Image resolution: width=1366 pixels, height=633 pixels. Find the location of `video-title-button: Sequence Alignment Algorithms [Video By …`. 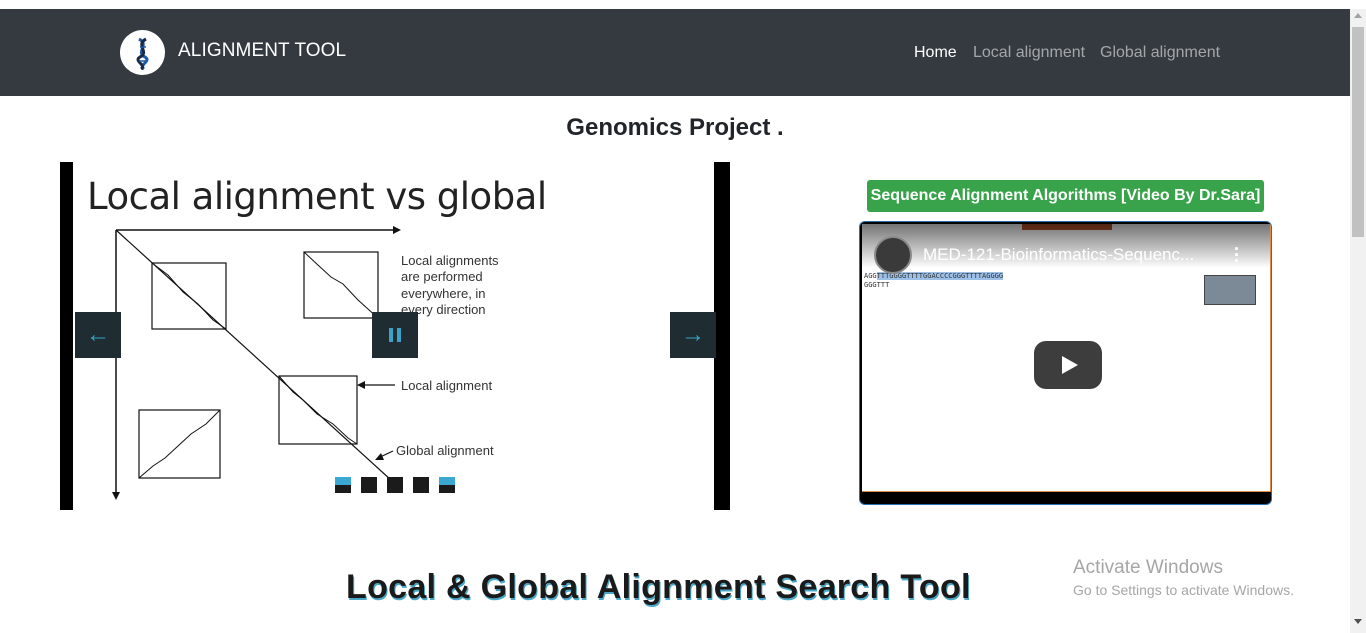

video-title-button: Sequence Alignment Algorithms [Video By … is located at coordinates (1065, 196).